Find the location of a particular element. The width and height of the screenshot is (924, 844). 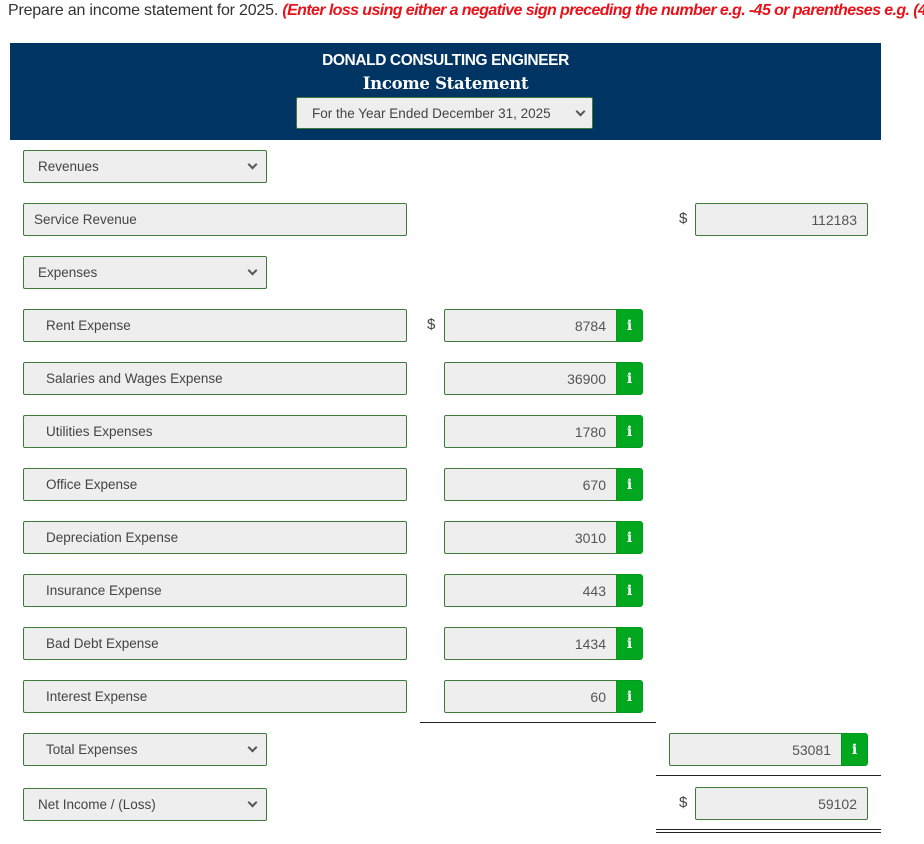

expense-item-label-field: Depreciation Expense is located at coordinates (215, 537).